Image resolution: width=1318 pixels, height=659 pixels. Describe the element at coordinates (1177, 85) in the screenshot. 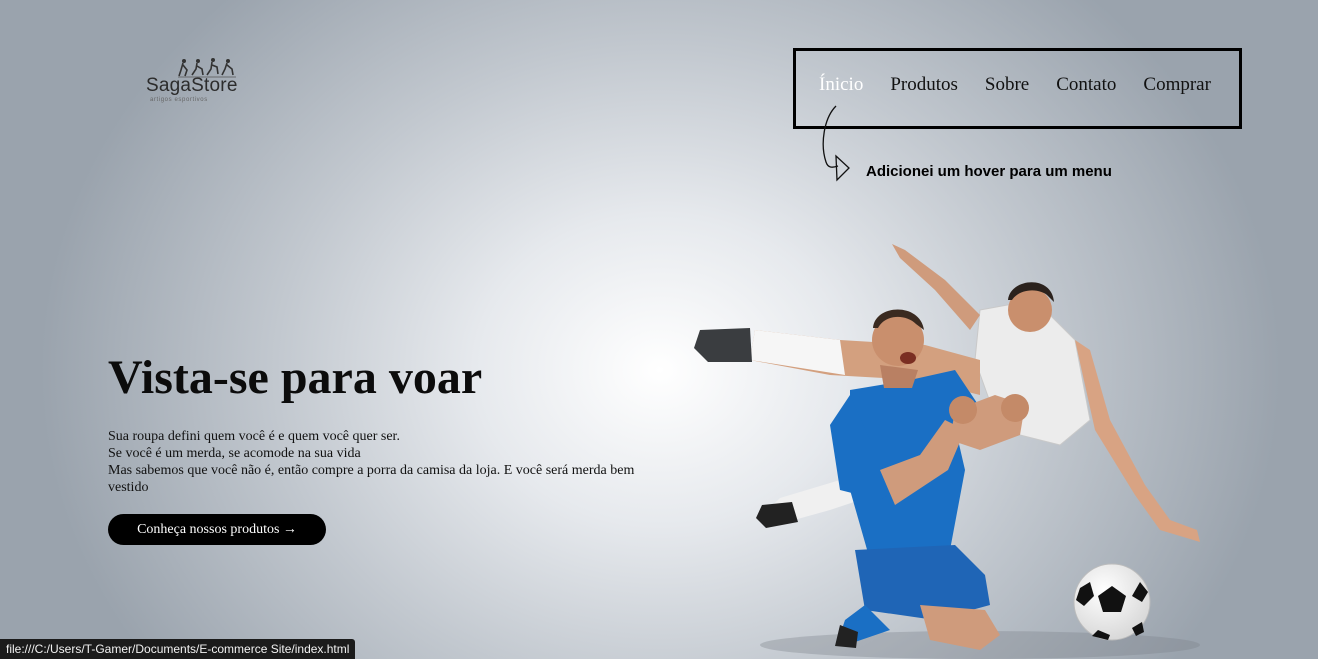

I see `nav-item-comprar: Comprar` at that location.